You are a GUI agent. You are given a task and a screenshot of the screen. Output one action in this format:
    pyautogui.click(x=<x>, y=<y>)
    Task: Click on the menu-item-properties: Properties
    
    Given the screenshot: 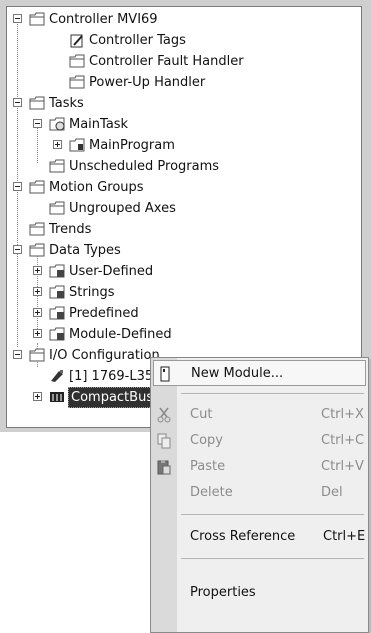 What is the action you would take?
    pyautogui.click(x=259, y=593)
    